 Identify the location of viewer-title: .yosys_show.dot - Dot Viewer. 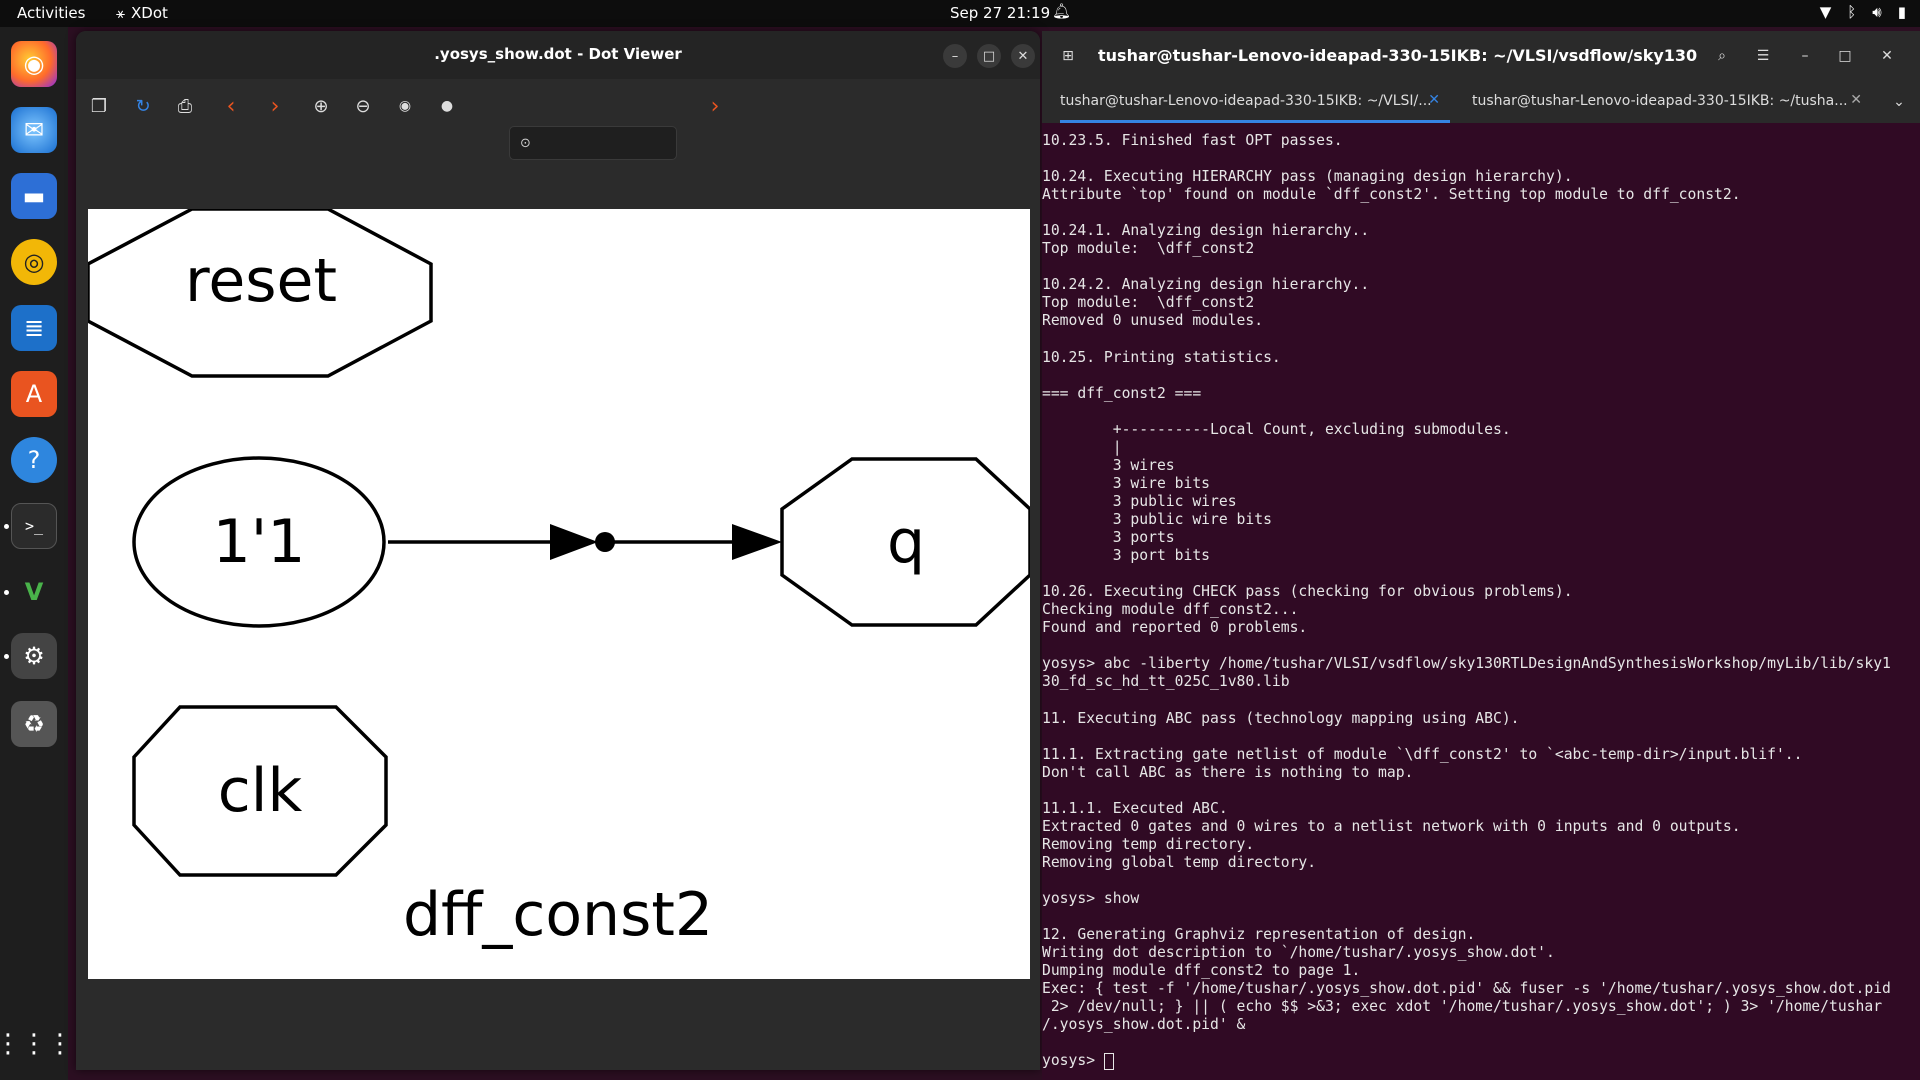
(558, 54).